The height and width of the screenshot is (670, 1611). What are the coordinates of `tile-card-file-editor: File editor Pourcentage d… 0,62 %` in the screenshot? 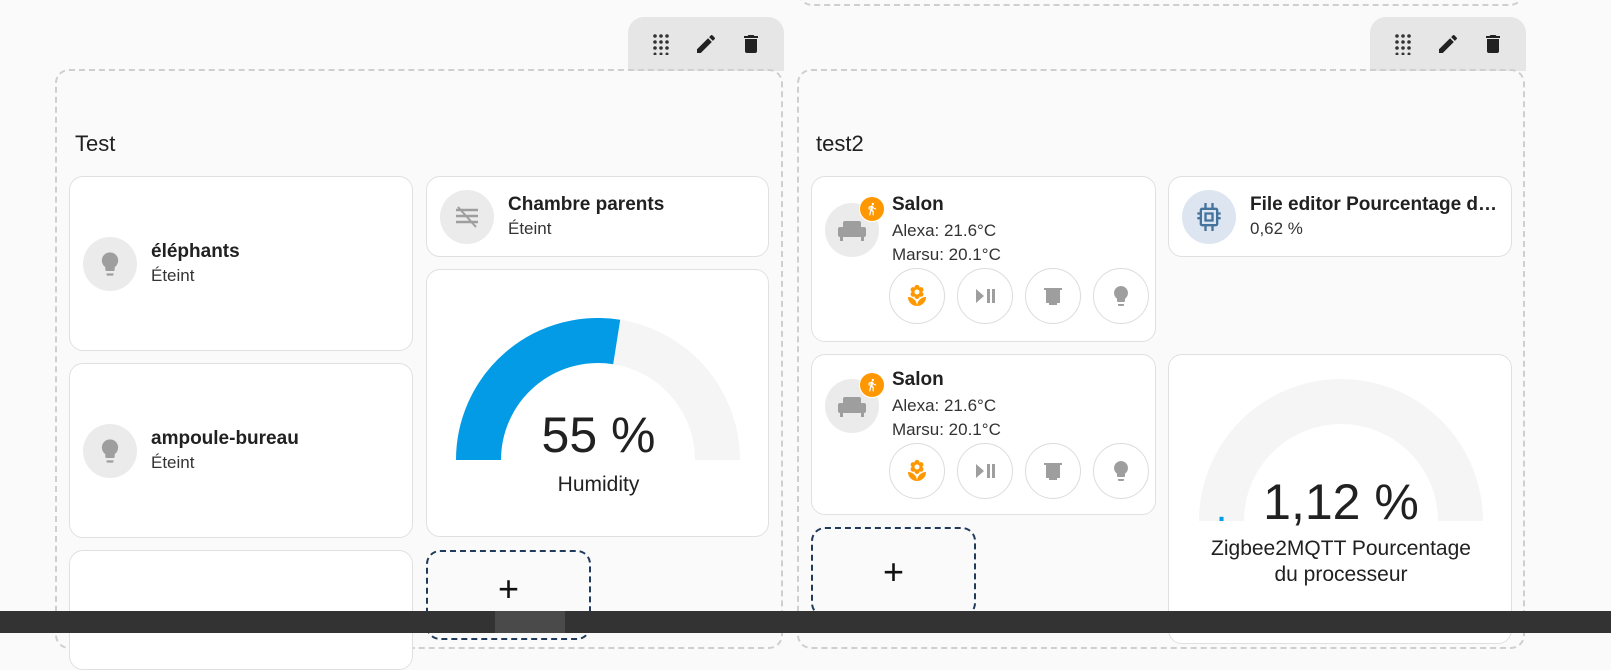 It's located at (1340, 216).